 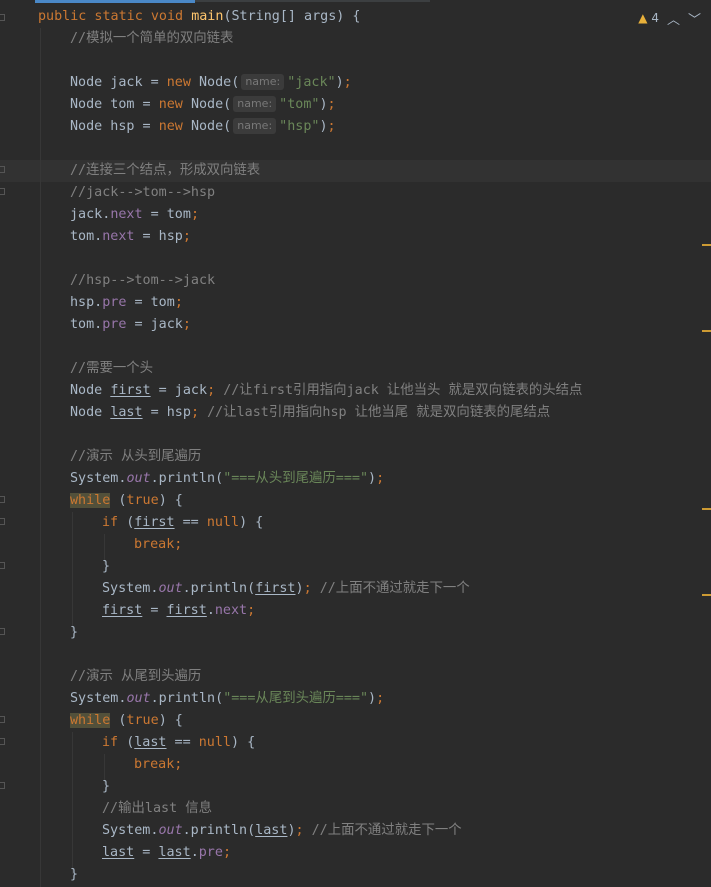 What do you see at coordinates (199, 17) in the screenshot?
I see `code-line: public static void main(String[] args) {` at bounding box center [199, 17].